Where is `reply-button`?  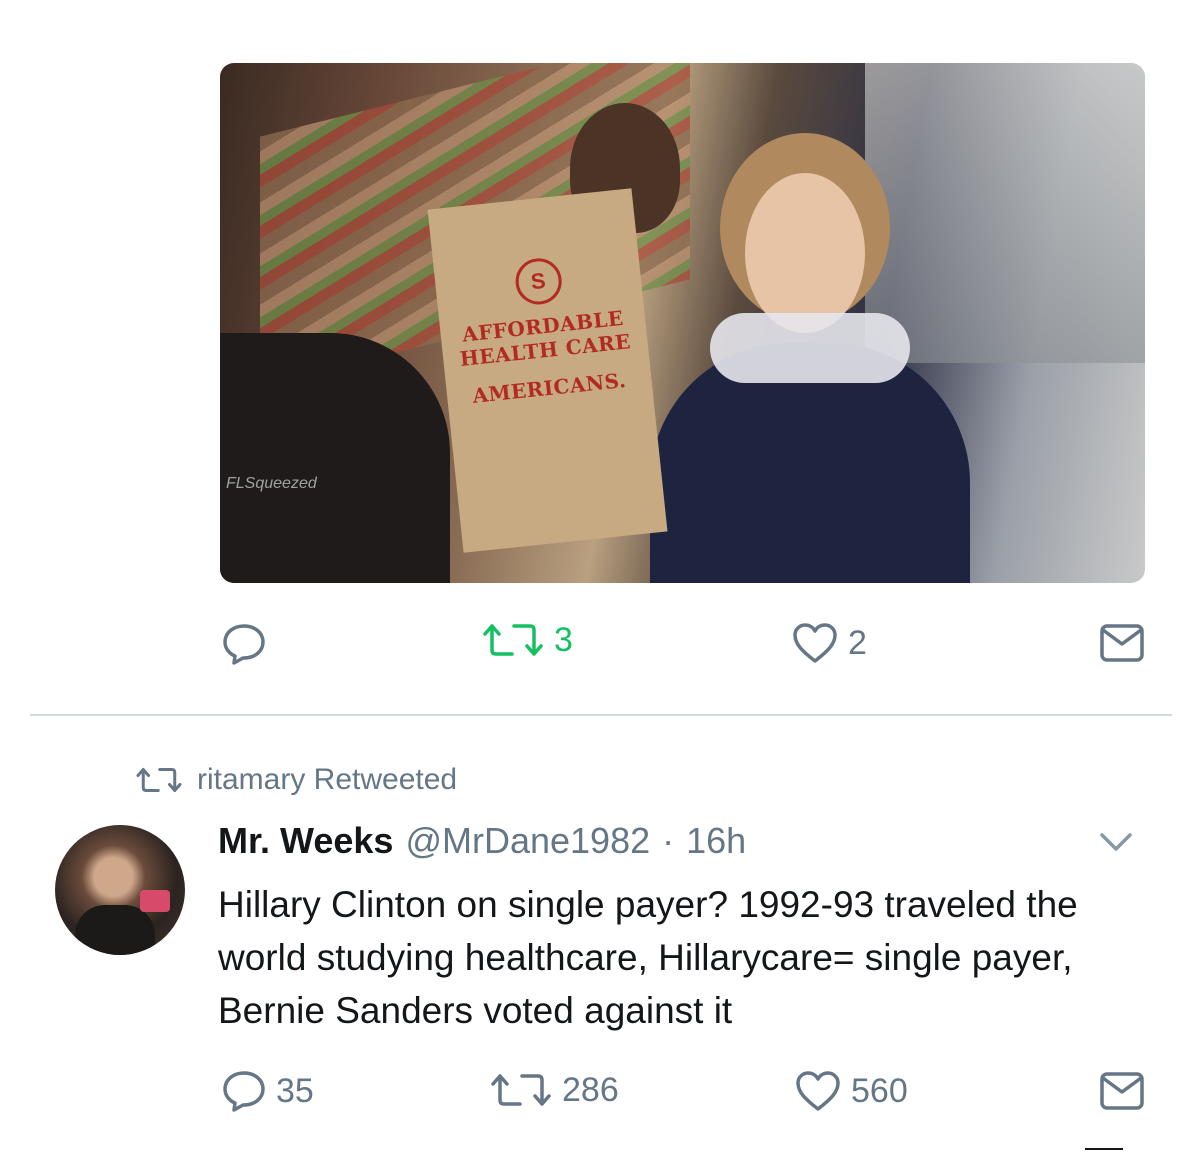
reply-button is located at coordinates (244, 644).